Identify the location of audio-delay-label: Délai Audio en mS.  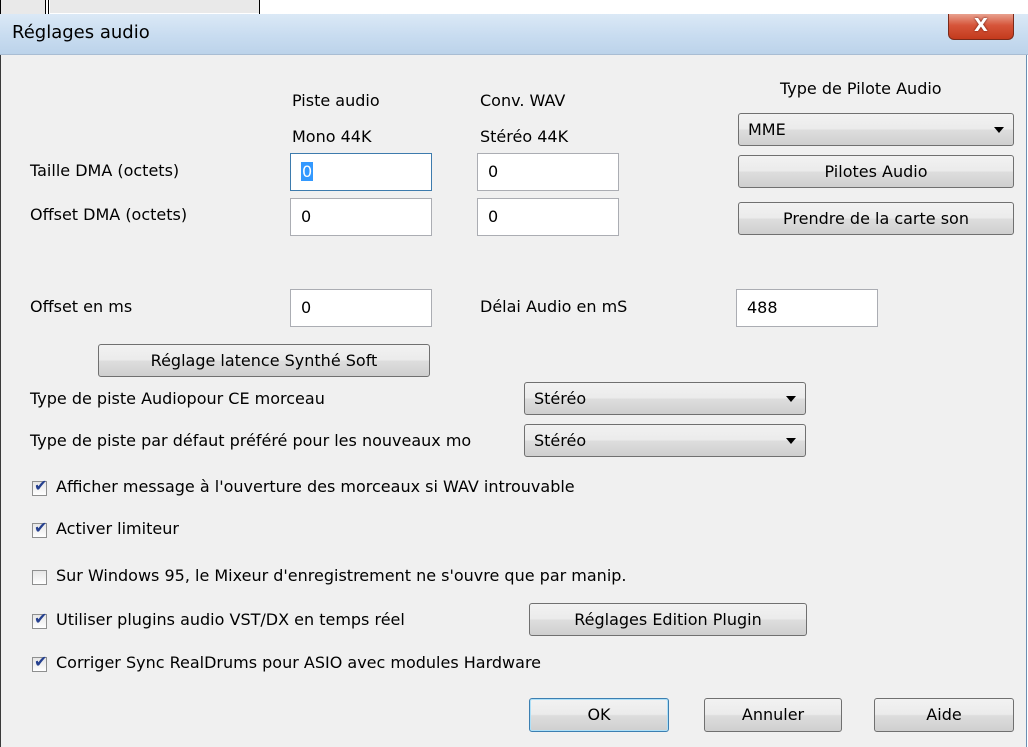
(554, 306).